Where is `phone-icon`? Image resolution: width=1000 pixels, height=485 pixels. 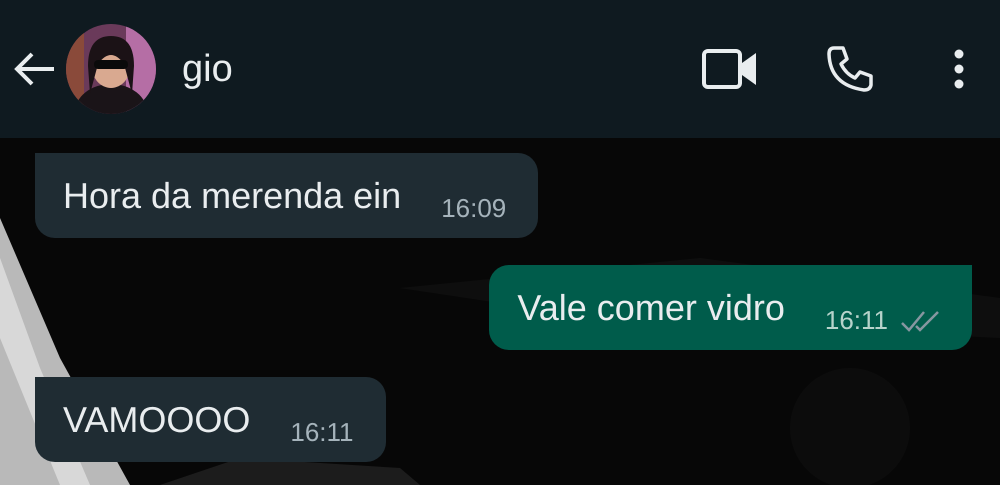
phone-icon is located at coordinates (850, 69).